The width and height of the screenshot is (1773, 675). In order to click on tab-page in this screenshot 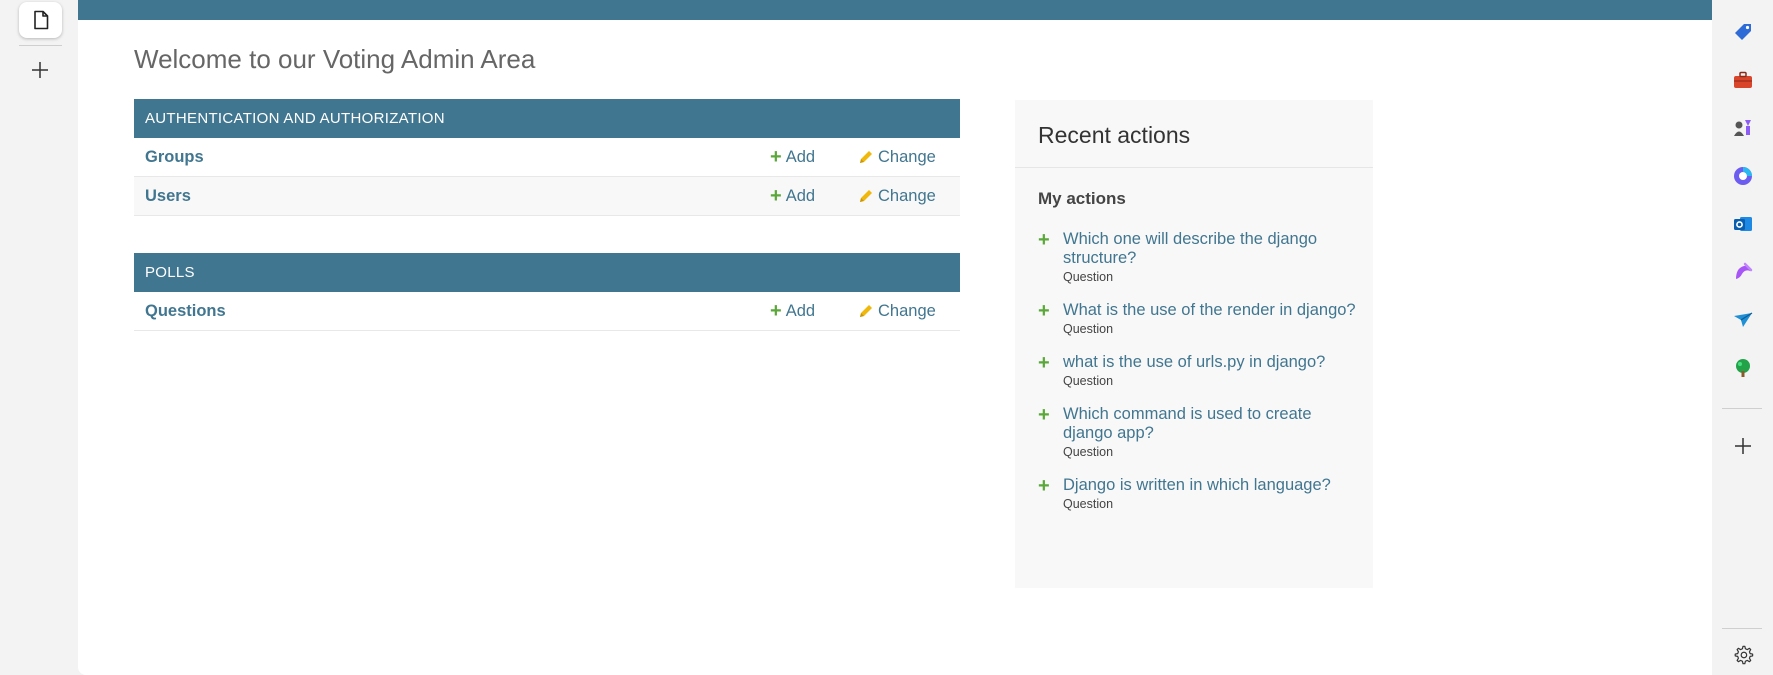, I will do `click(40, 20)`.